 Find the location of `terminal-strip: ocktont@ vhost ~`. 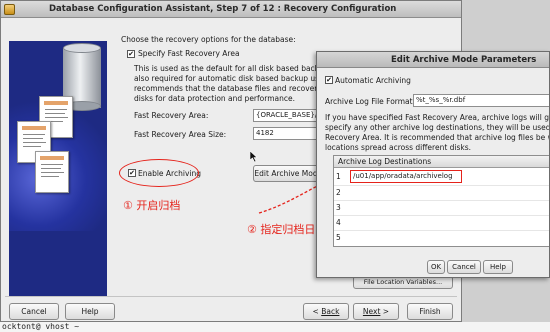

terminal-strip: ocktont@ vhost ~ is located at coordinates (275, 327).